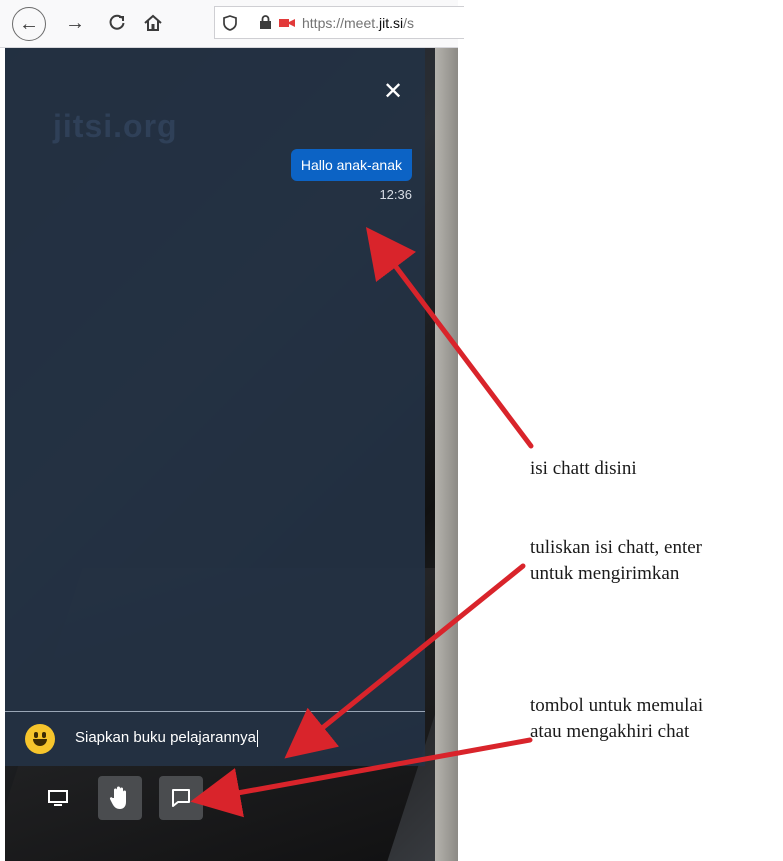 This screenshot has width=783, height=861. What do you see at coordinates (605, 573) in the screenshot?
I see `note-type-chat-line2: untuk mengirimkan` at bounding box center [605, 573].